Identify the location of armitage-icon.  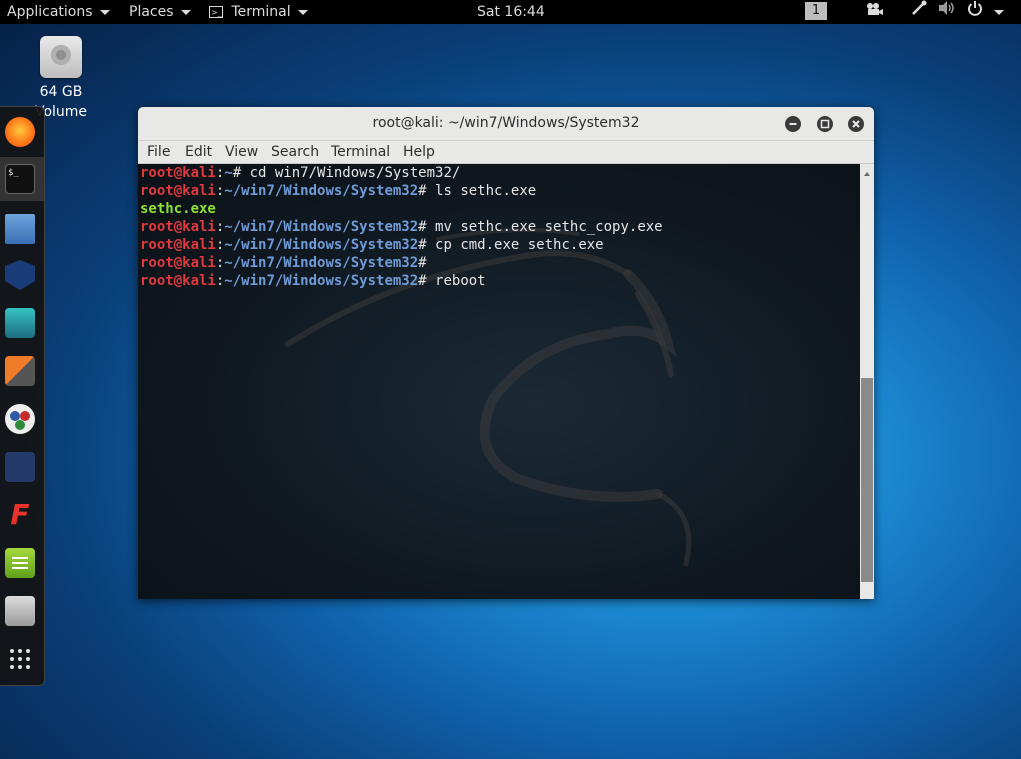
(20, 323).